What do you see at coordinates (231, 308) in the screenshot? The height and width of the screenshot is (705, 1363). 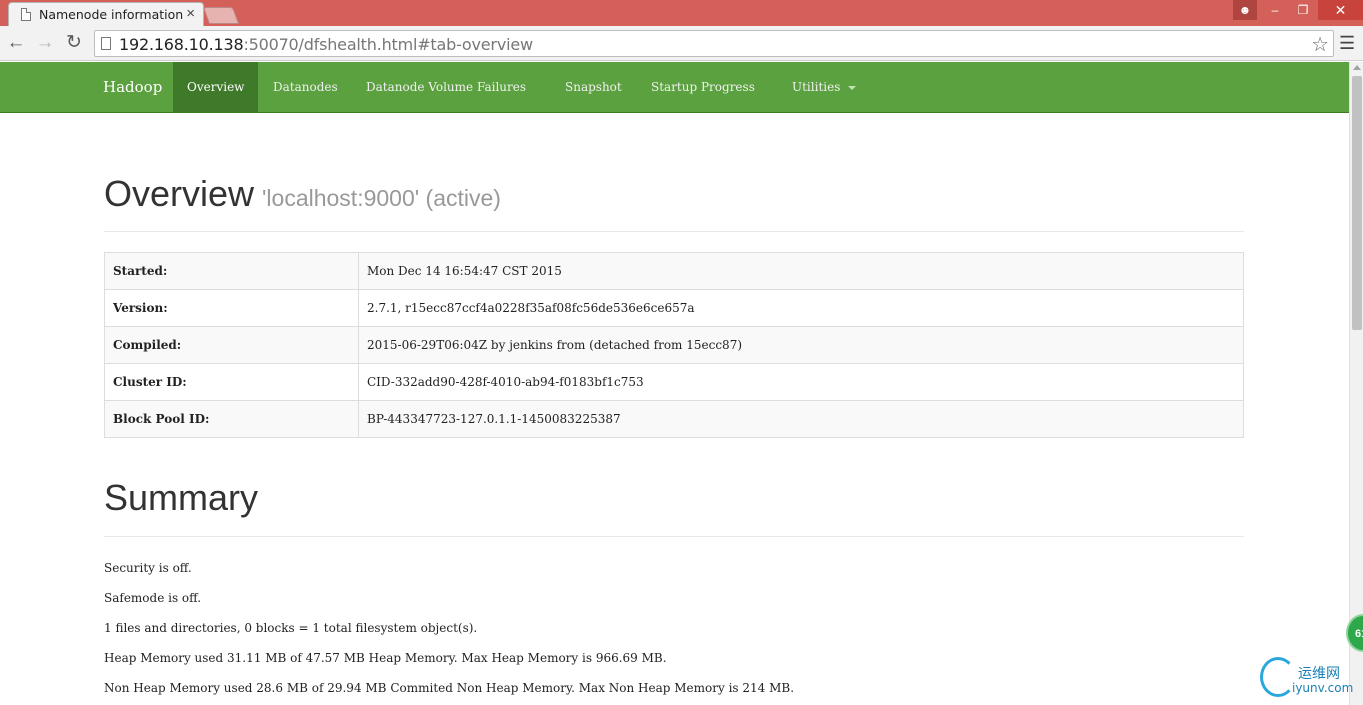 I see `row-key: Version:` at bounding box center [231, 308].